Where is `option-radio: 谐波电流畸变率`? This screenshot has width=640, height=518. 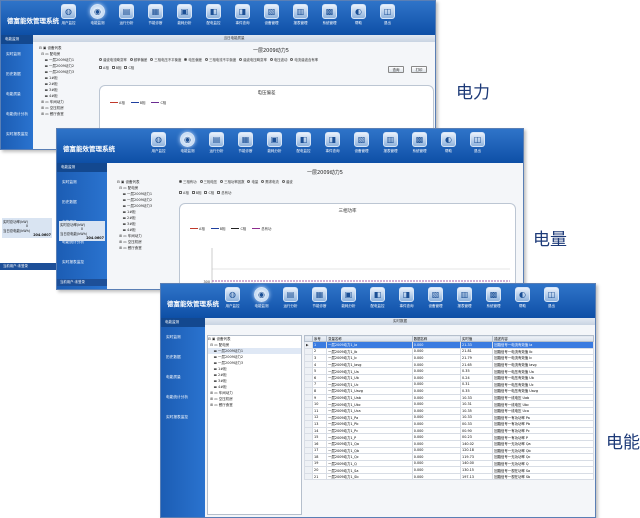
option-radio: 谐波电流畸变率 is located at coordinates (113, 59).